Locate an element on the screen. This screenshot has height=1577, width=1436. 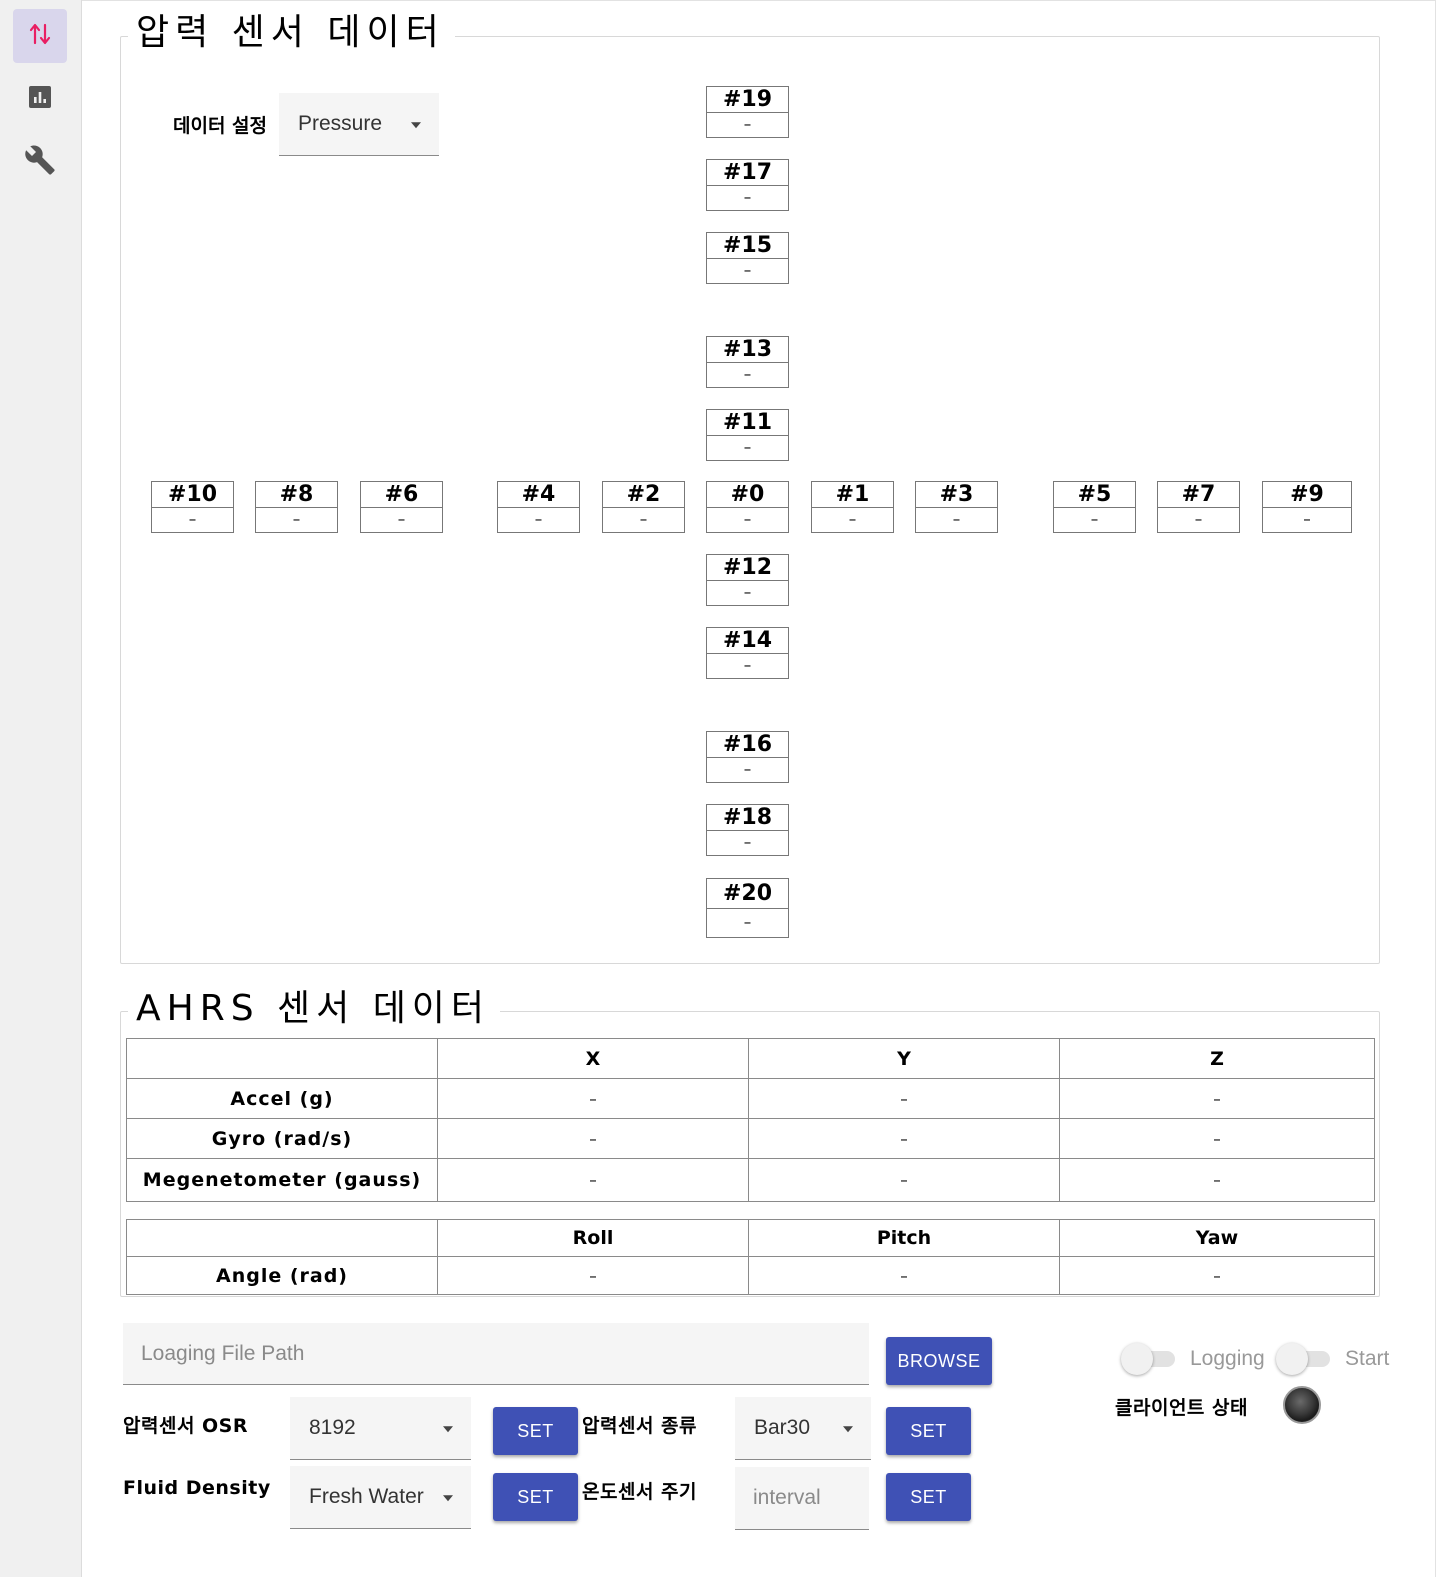
table-row: Megenetometer (gauss) – – – is located at coordinates (750, 1180).